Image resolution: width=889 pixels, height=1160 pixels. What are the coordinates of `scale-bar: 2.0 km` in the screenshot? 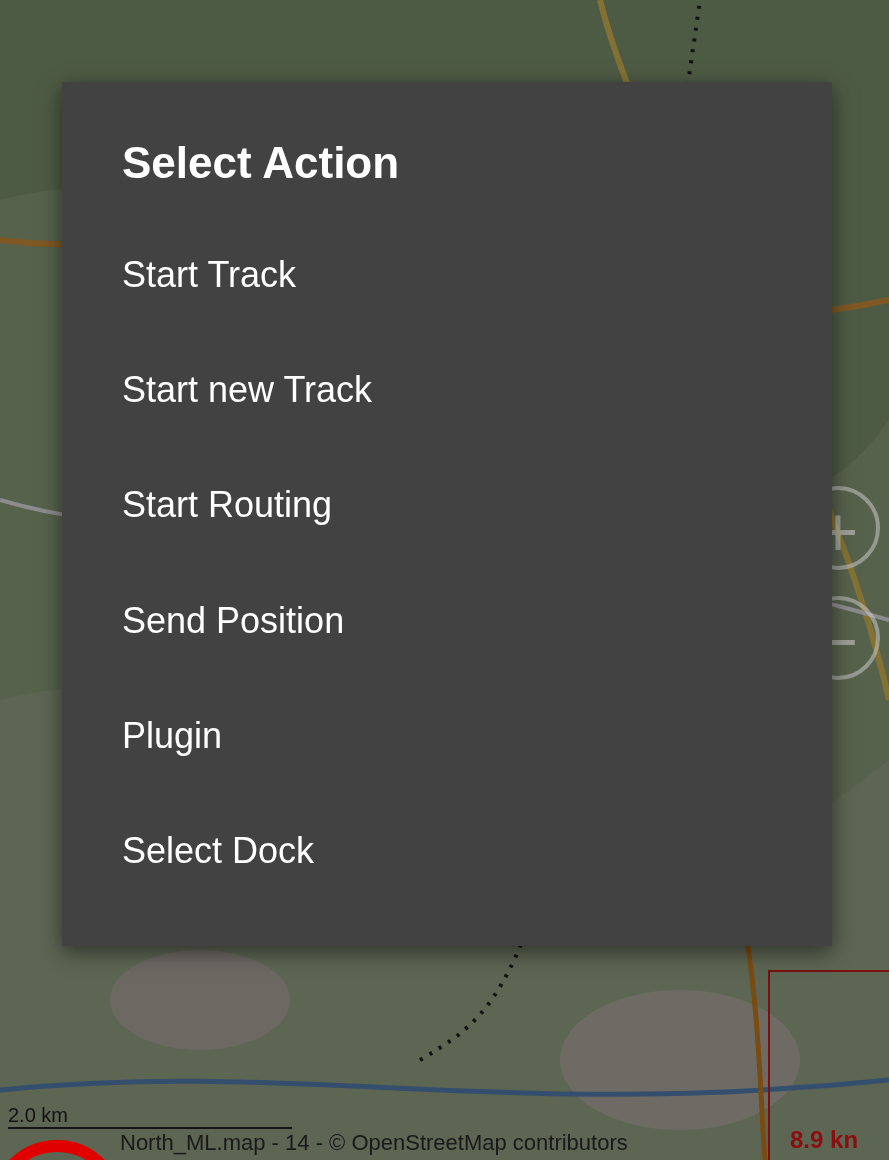 It's located at (150, 1116).